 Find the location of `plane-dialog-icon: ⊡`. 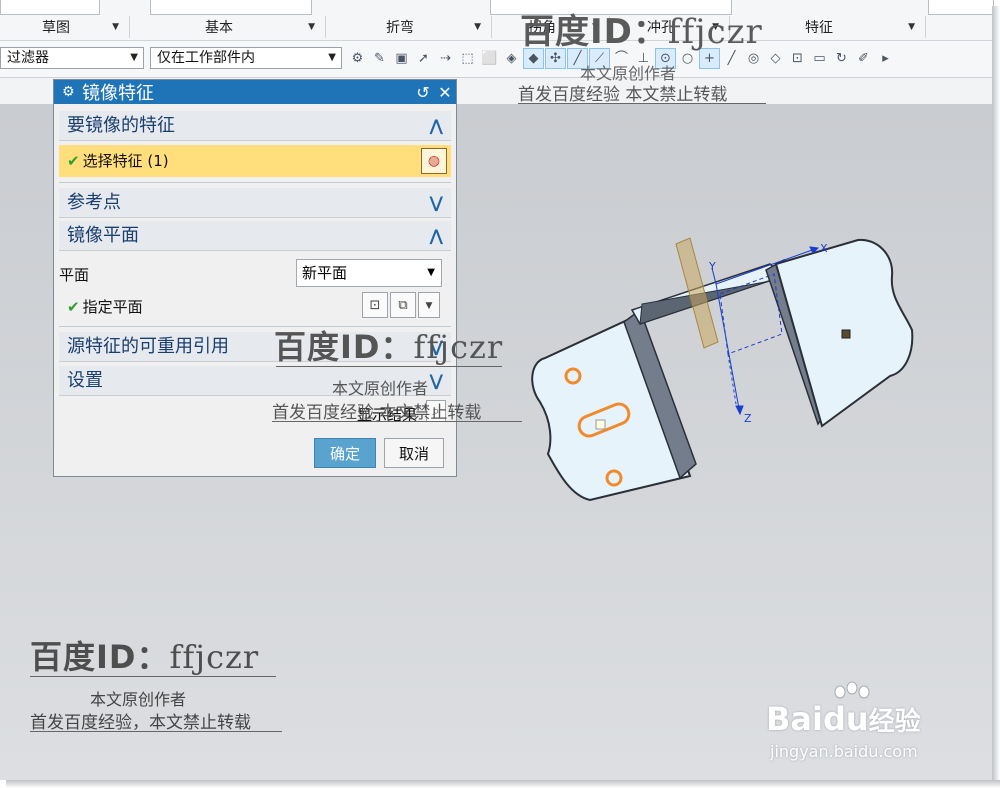

plane-dialog-icon: ⊡ is located at coordinates (375, 305).